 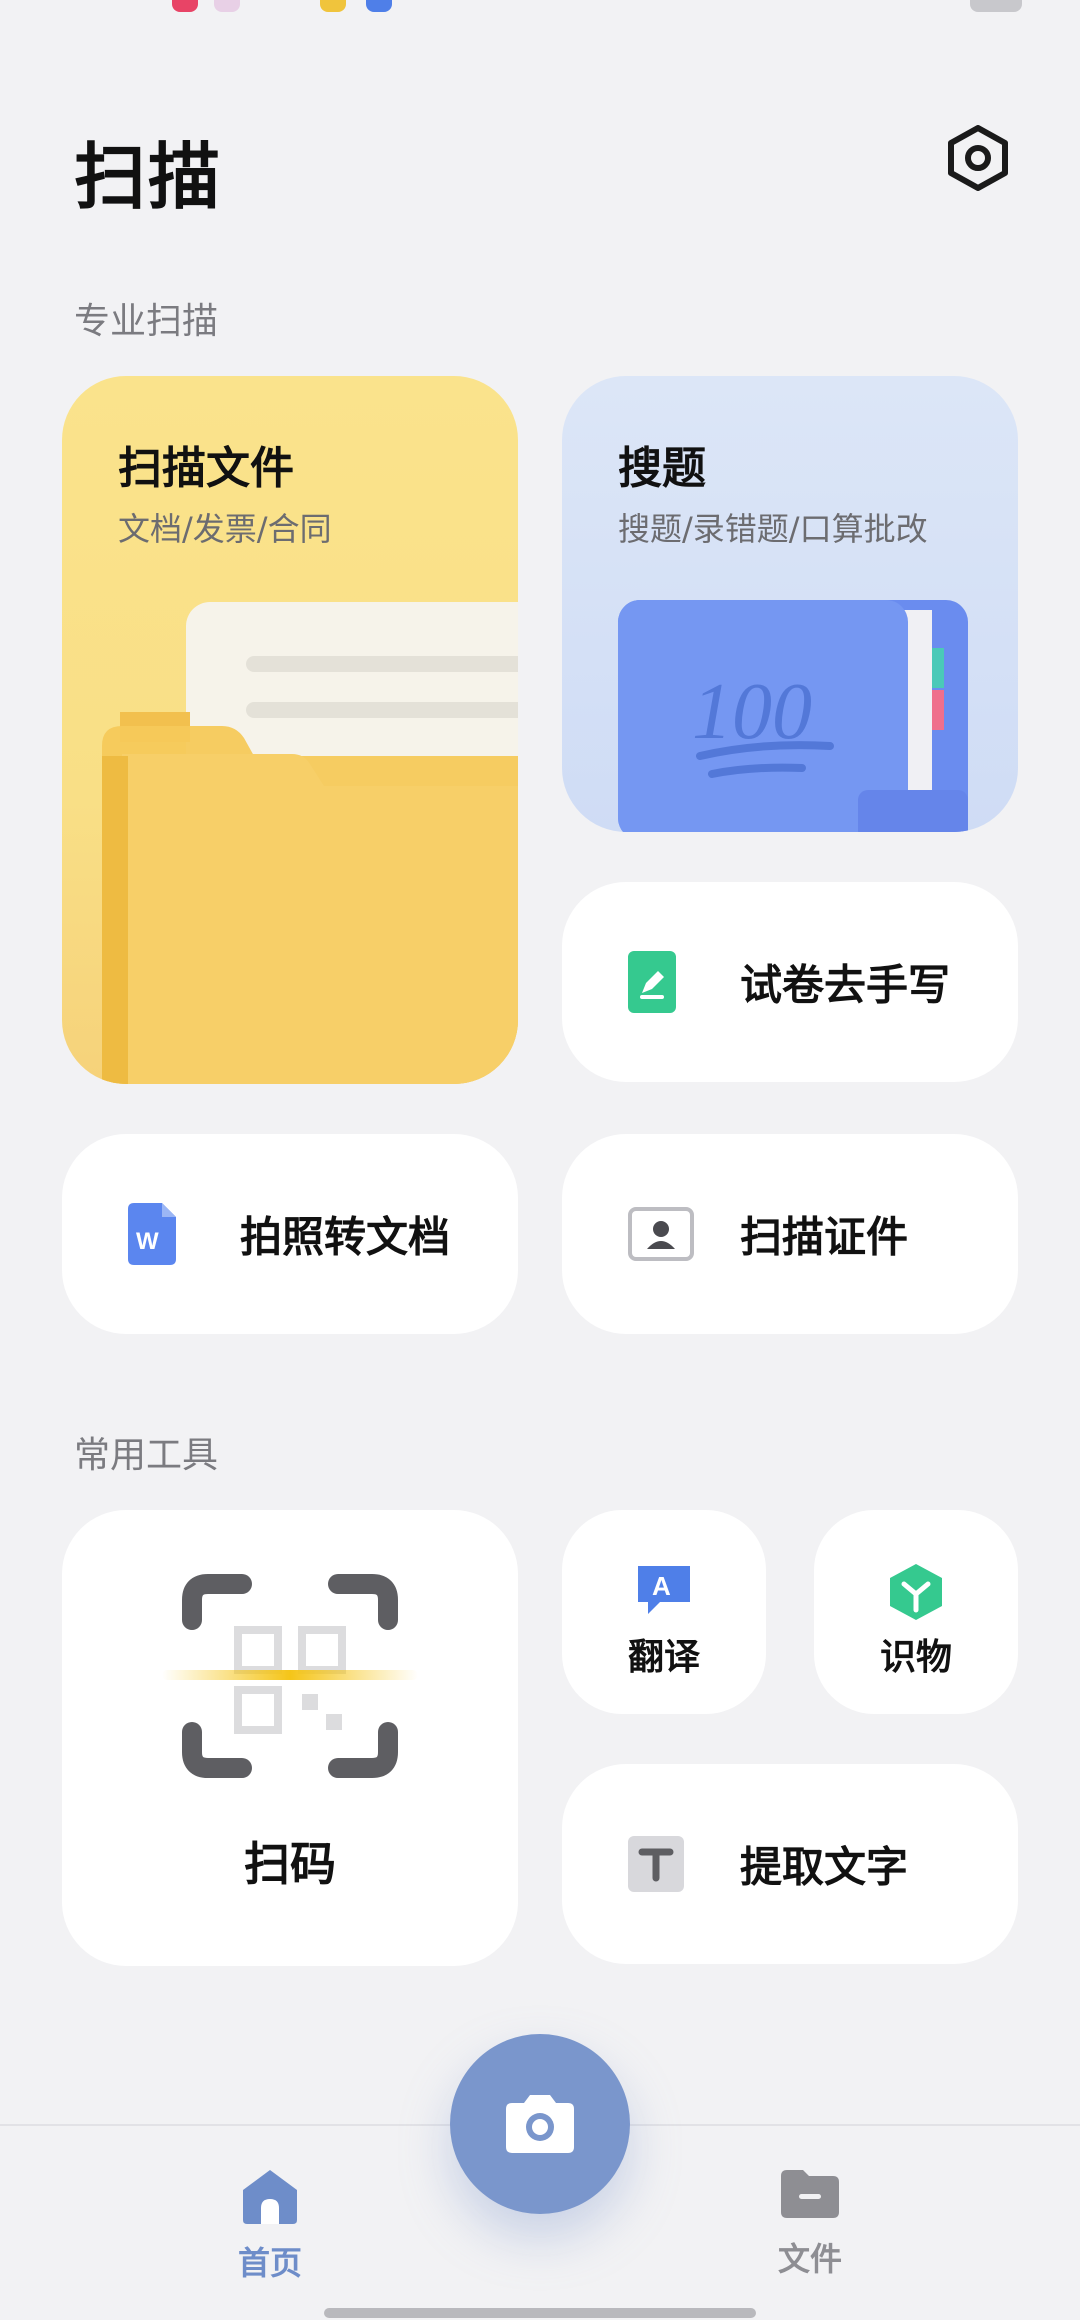 I want to click on scan-code-card: 扫码, so click(x=290, y=1738).